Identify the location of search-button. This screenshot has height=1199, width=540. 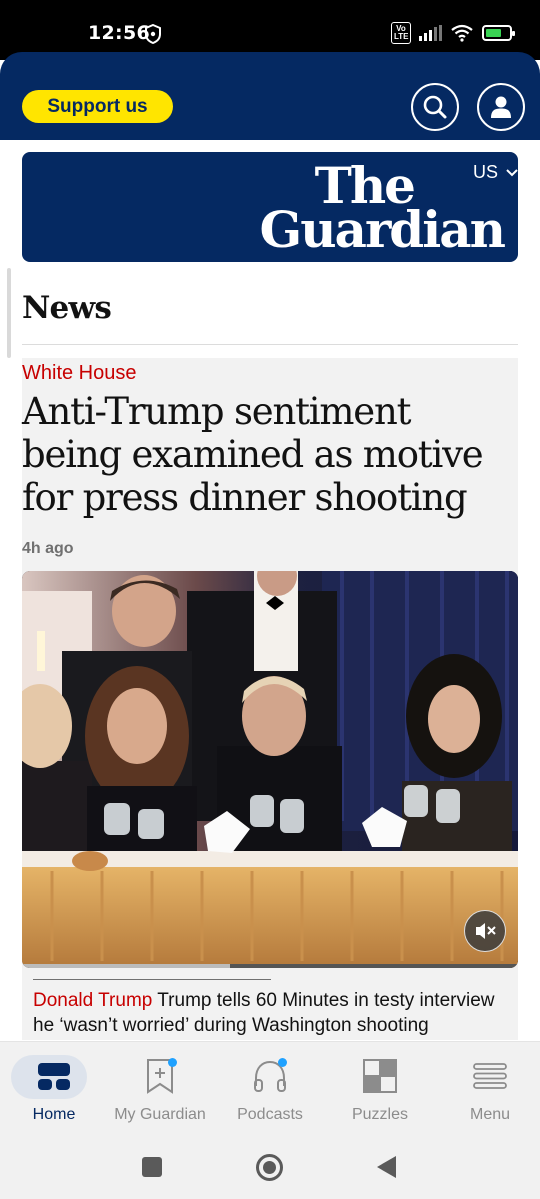
(435, 107).